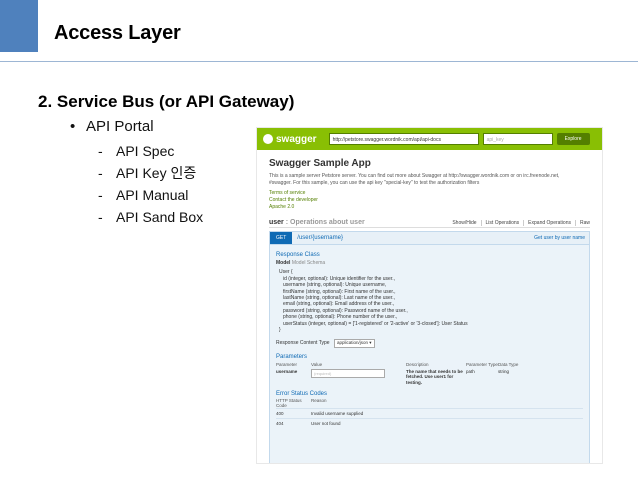 The image size is (638, 479). I want to click on explore-button: Explore, so click(573, 139).